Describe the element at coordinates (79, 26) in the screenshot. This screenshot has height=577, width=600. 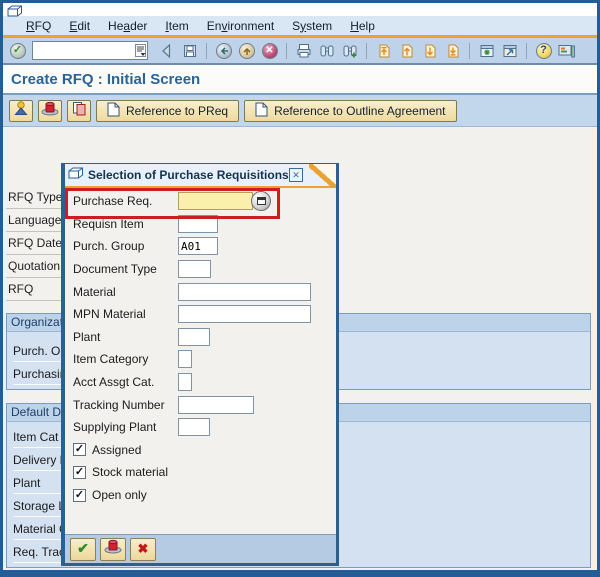
I see `menu-item-edit: Edit` at that location.